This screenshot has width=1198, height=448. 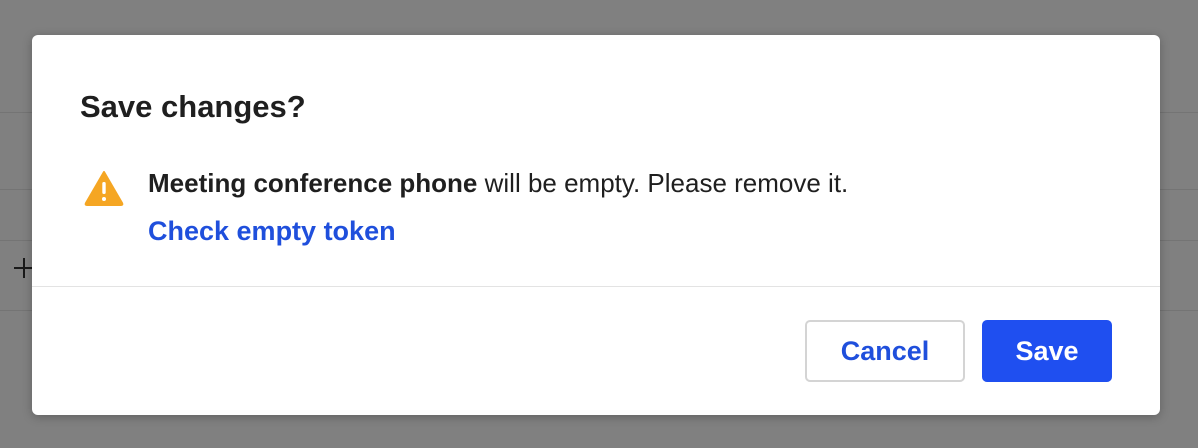 What do you see at coordinates (313, 183) in the screenshot?
I see `empty-field-name: Meeting conference phone` at bounding box center [313, 183].